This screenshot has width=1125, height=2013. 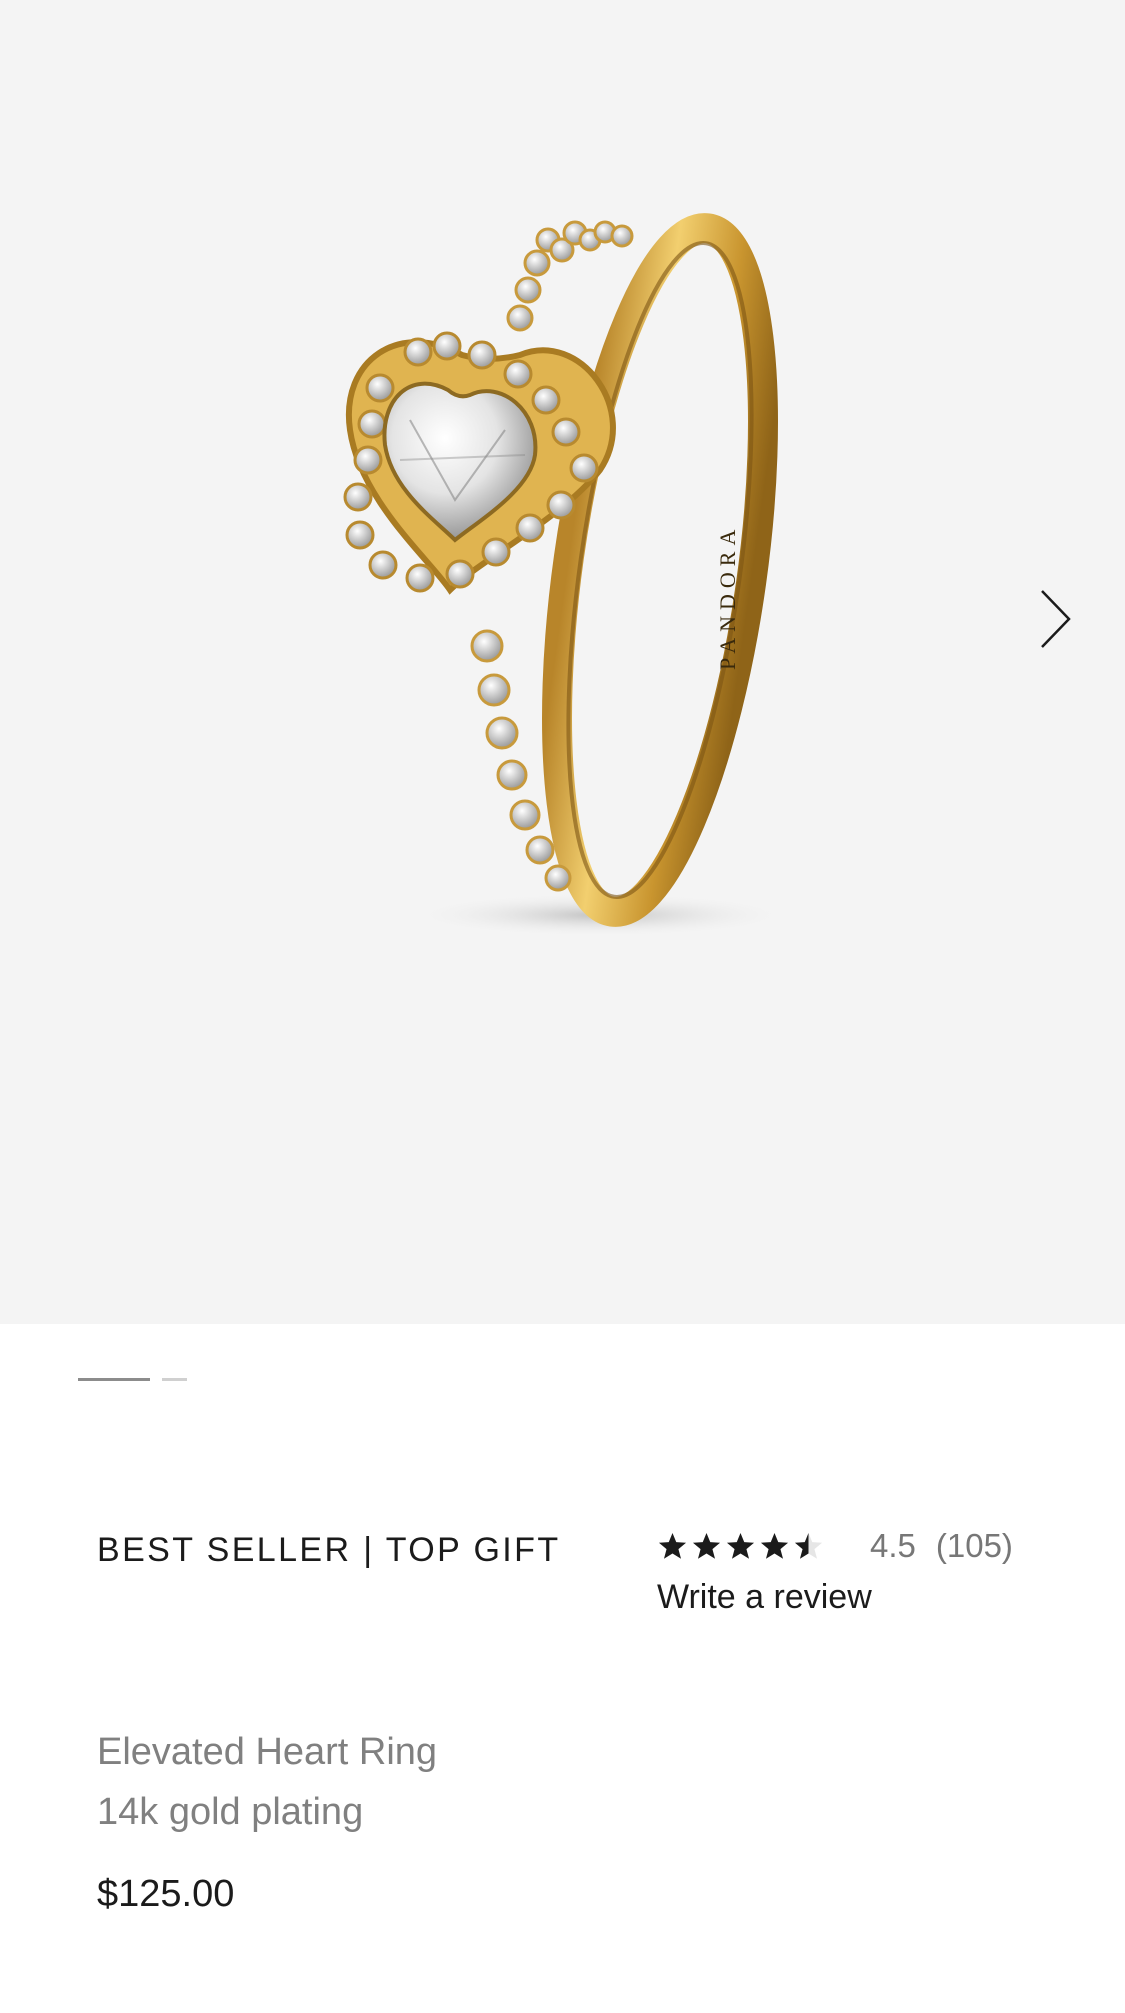 I want to click on gallery-pager, so click(x=132, y=1380).